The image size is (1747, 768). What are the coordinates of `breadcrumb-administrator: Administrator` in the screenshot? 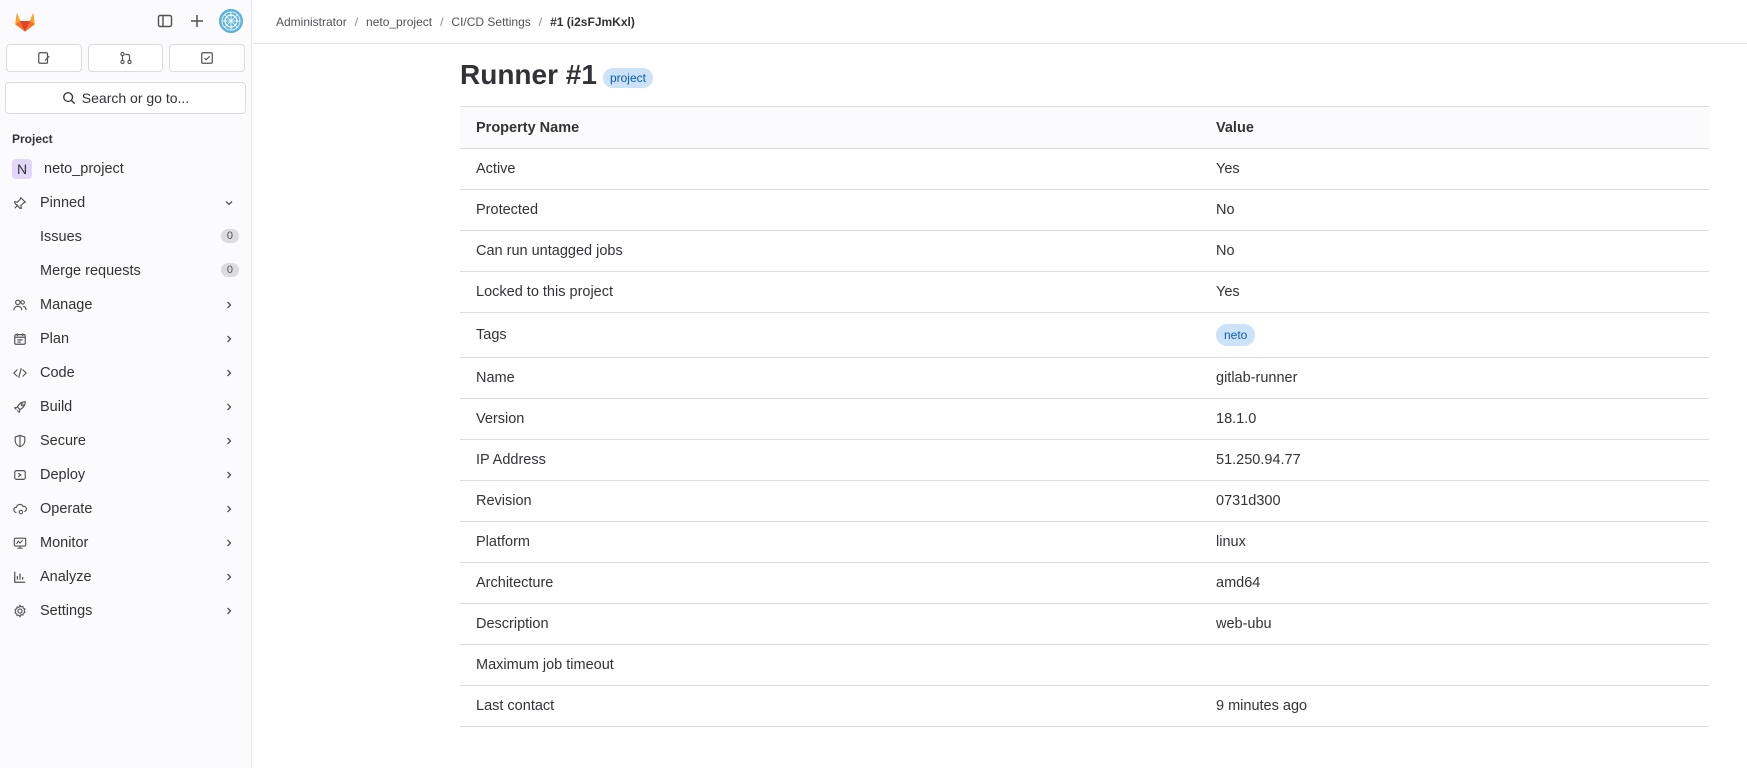 It's located at (311, 22).